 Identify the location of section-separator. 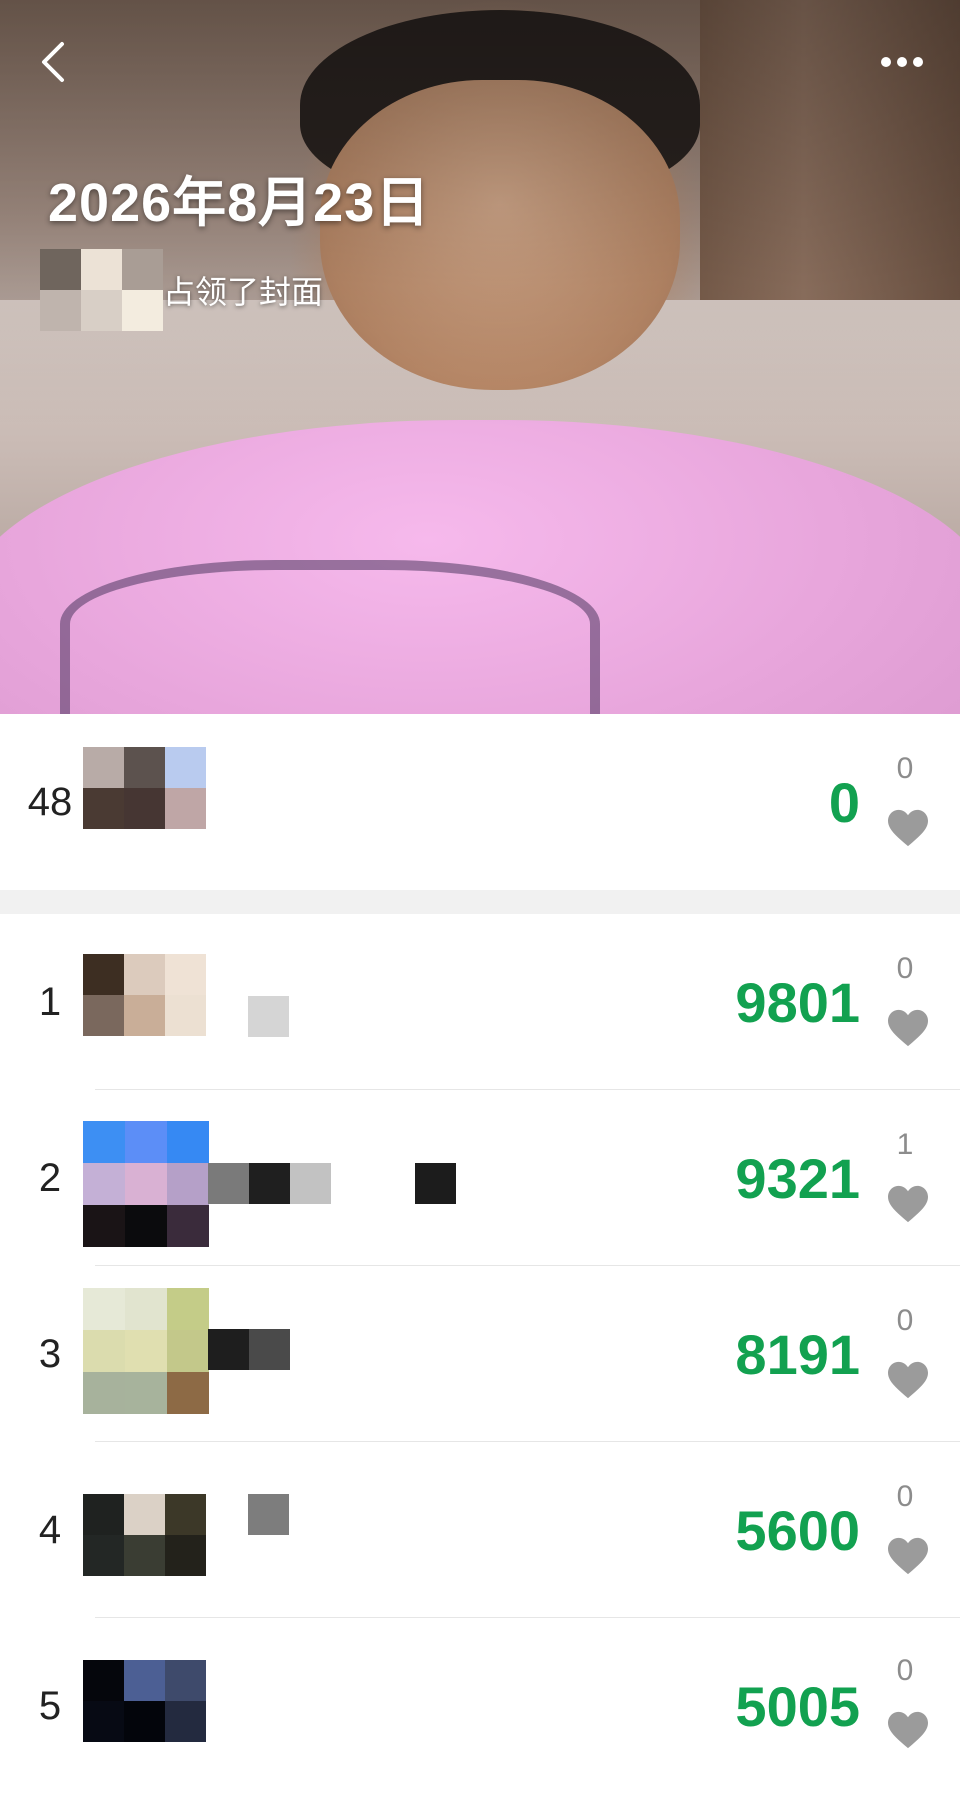
(480, 902).